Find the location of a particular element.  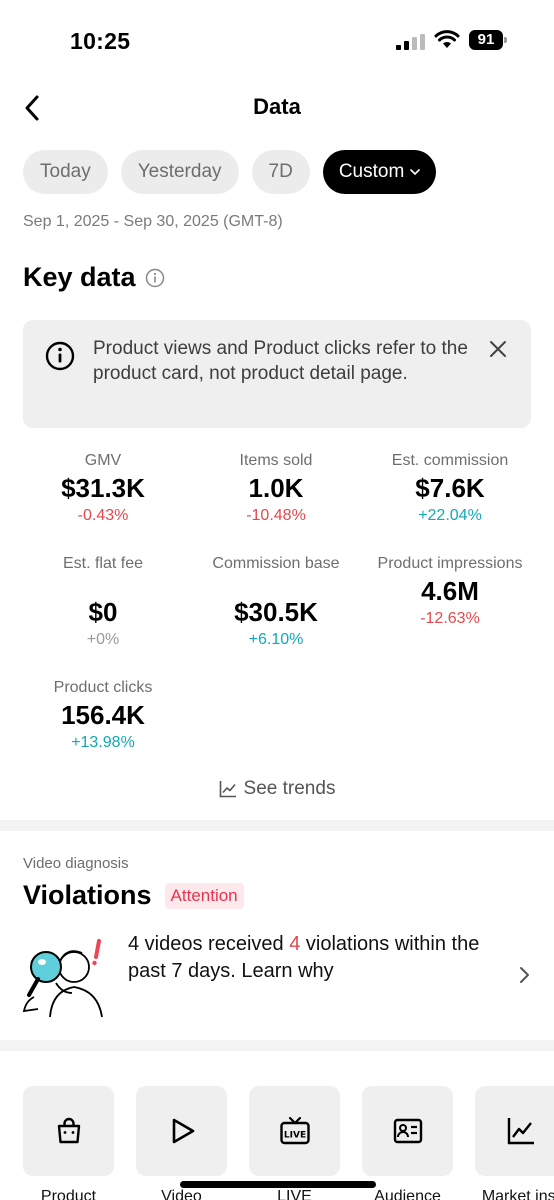

violations-title: Violations is located at coordinates (87, 895).